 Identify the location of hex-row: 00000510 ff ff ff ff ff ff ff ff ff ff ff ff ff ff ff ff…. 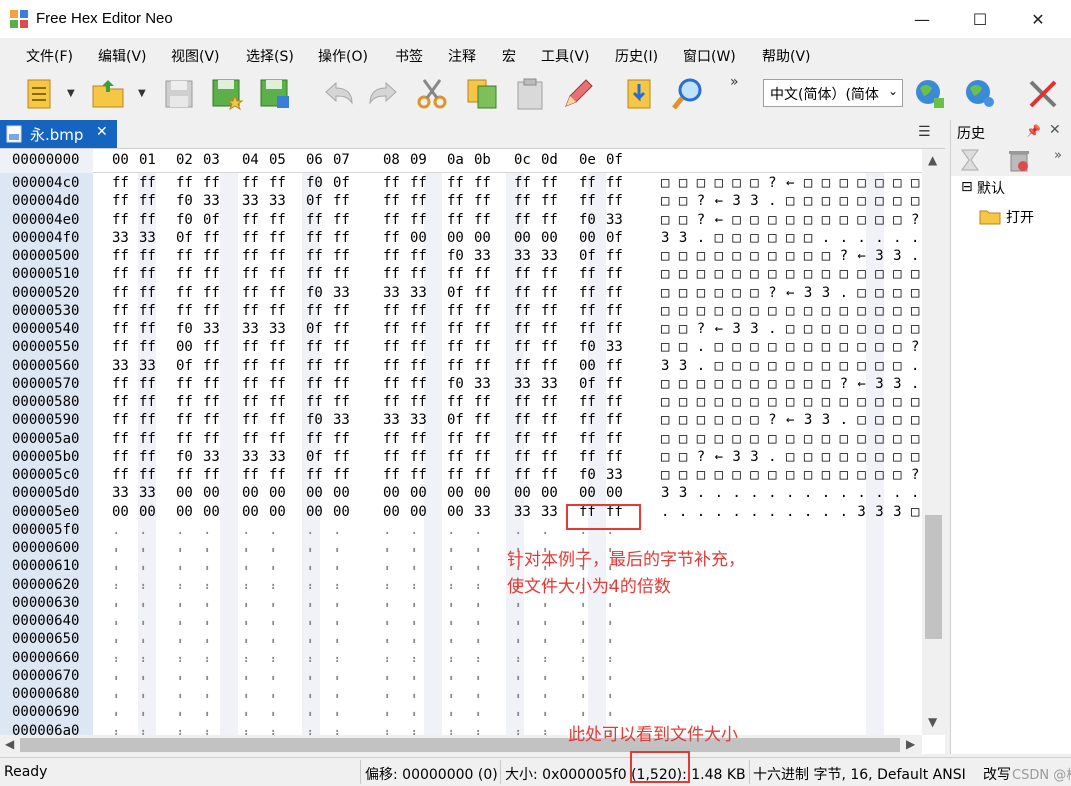
(461, 275).